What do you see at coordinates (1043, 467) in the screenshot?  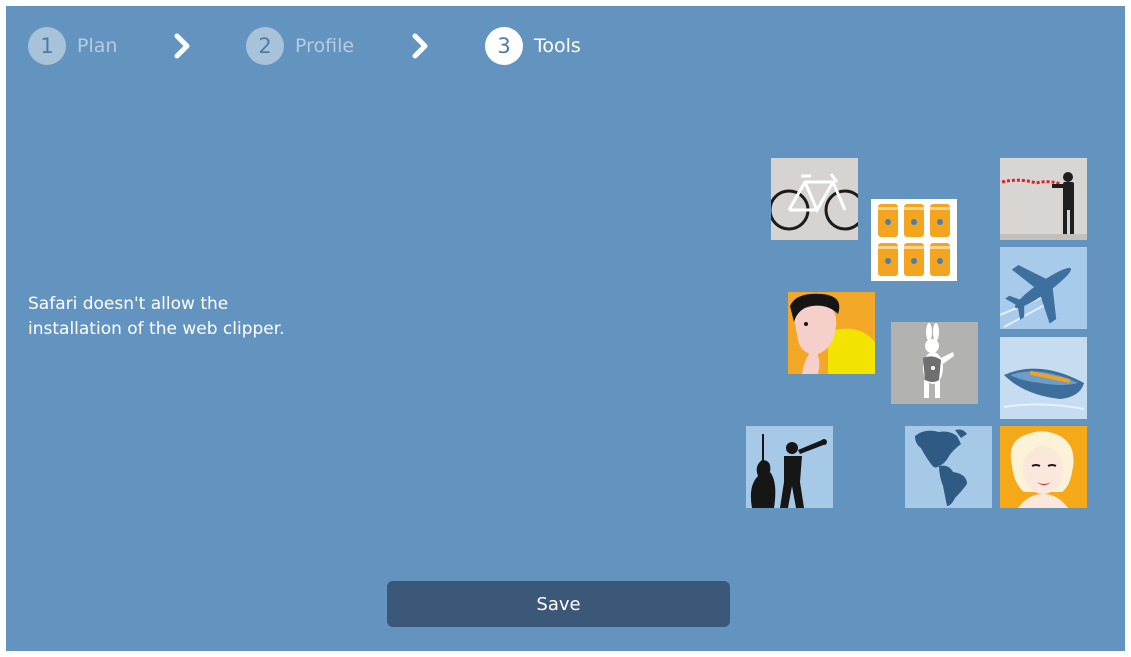 I see `marilyn-portrait-icon` at bounding box center [1043, 467].